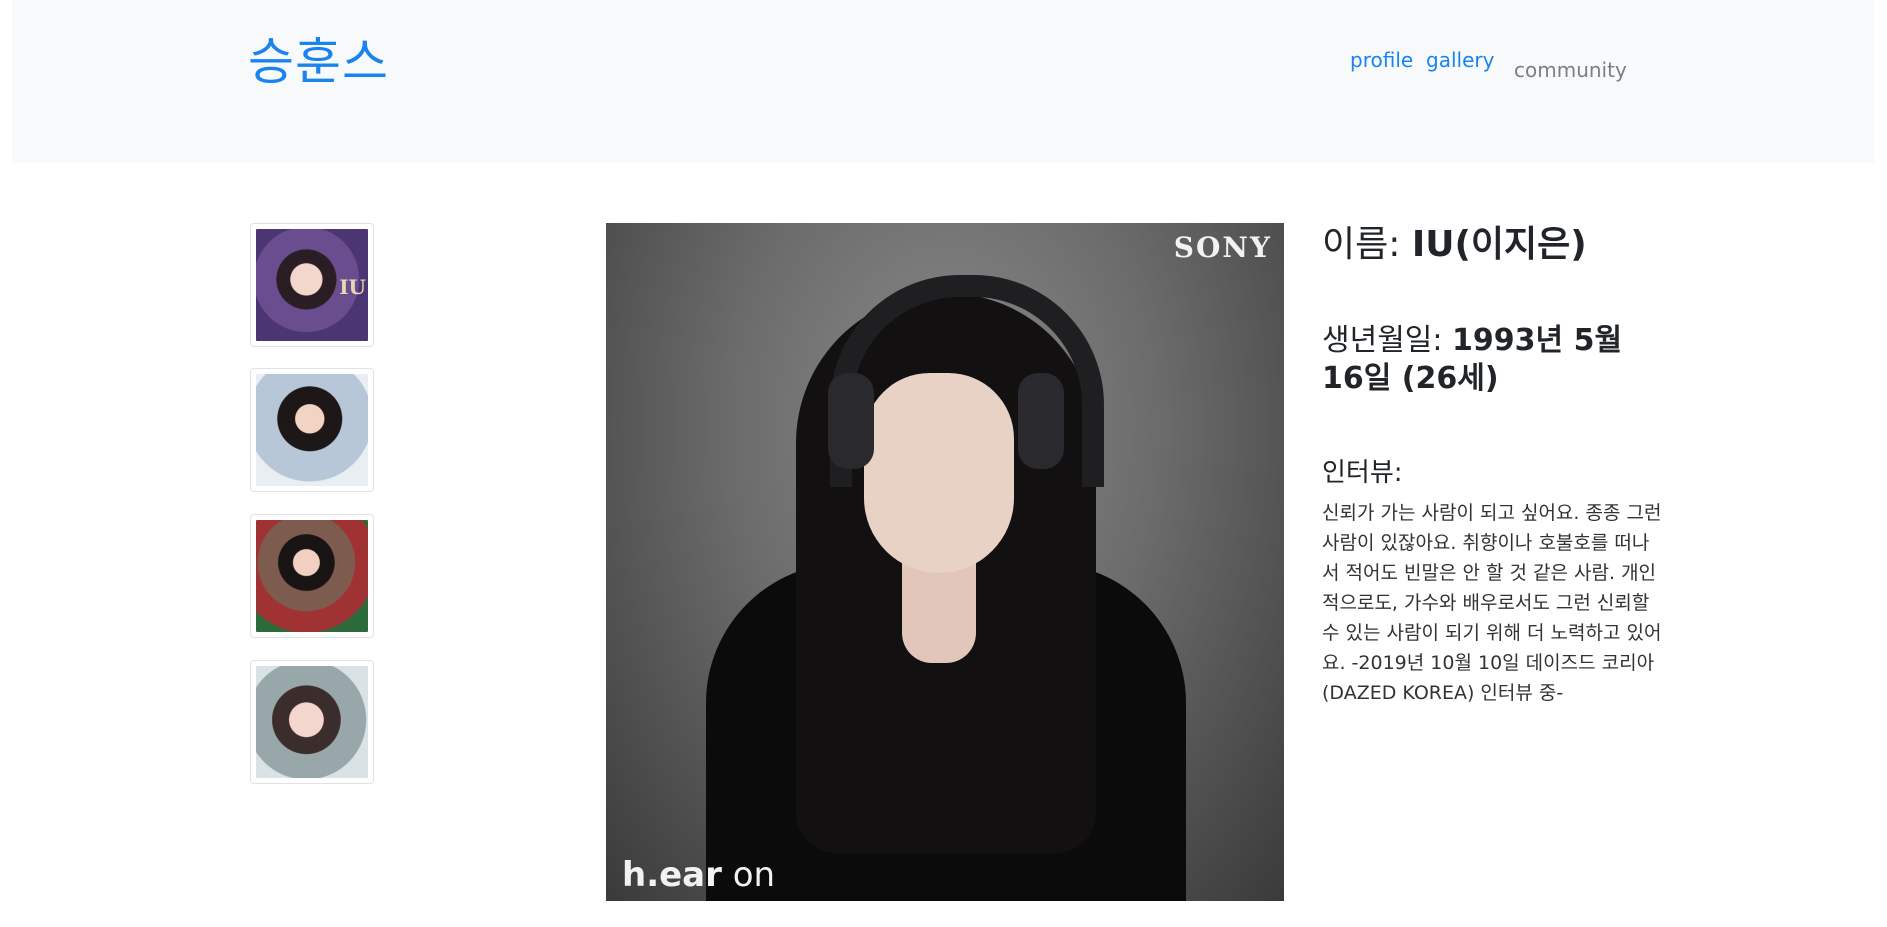  I want to click on brand-logo-link: 승훈스, so click(318, 62).